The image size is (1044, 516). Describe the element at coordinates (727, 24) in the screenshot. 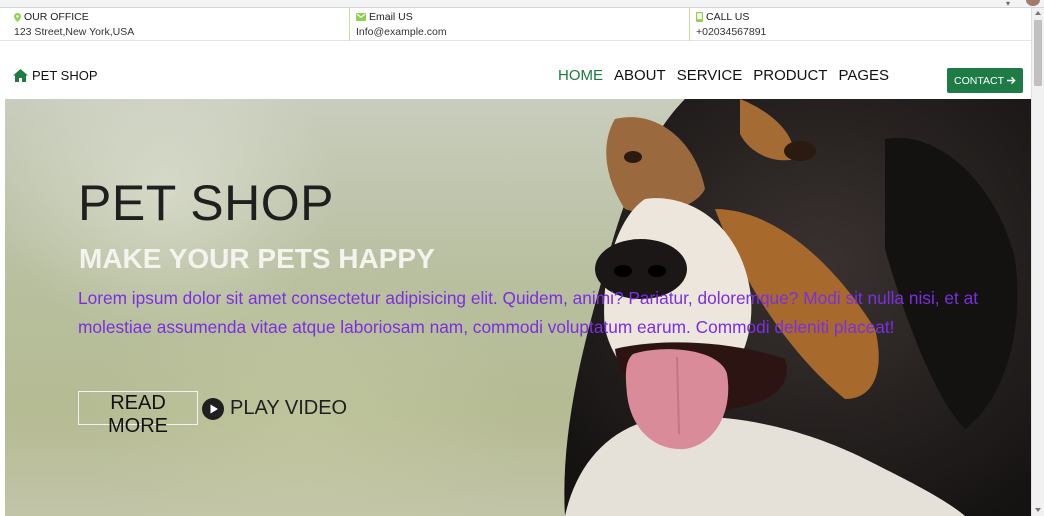

I see `call-info: CALL US +02034567891` at that location.